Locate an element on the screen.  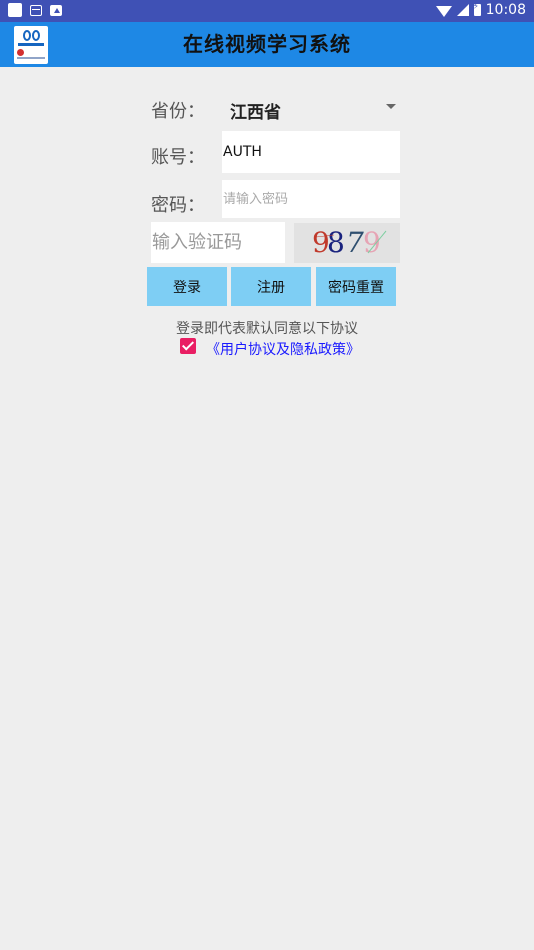
province-value: 江西省 is located at coordinates (255, 110).